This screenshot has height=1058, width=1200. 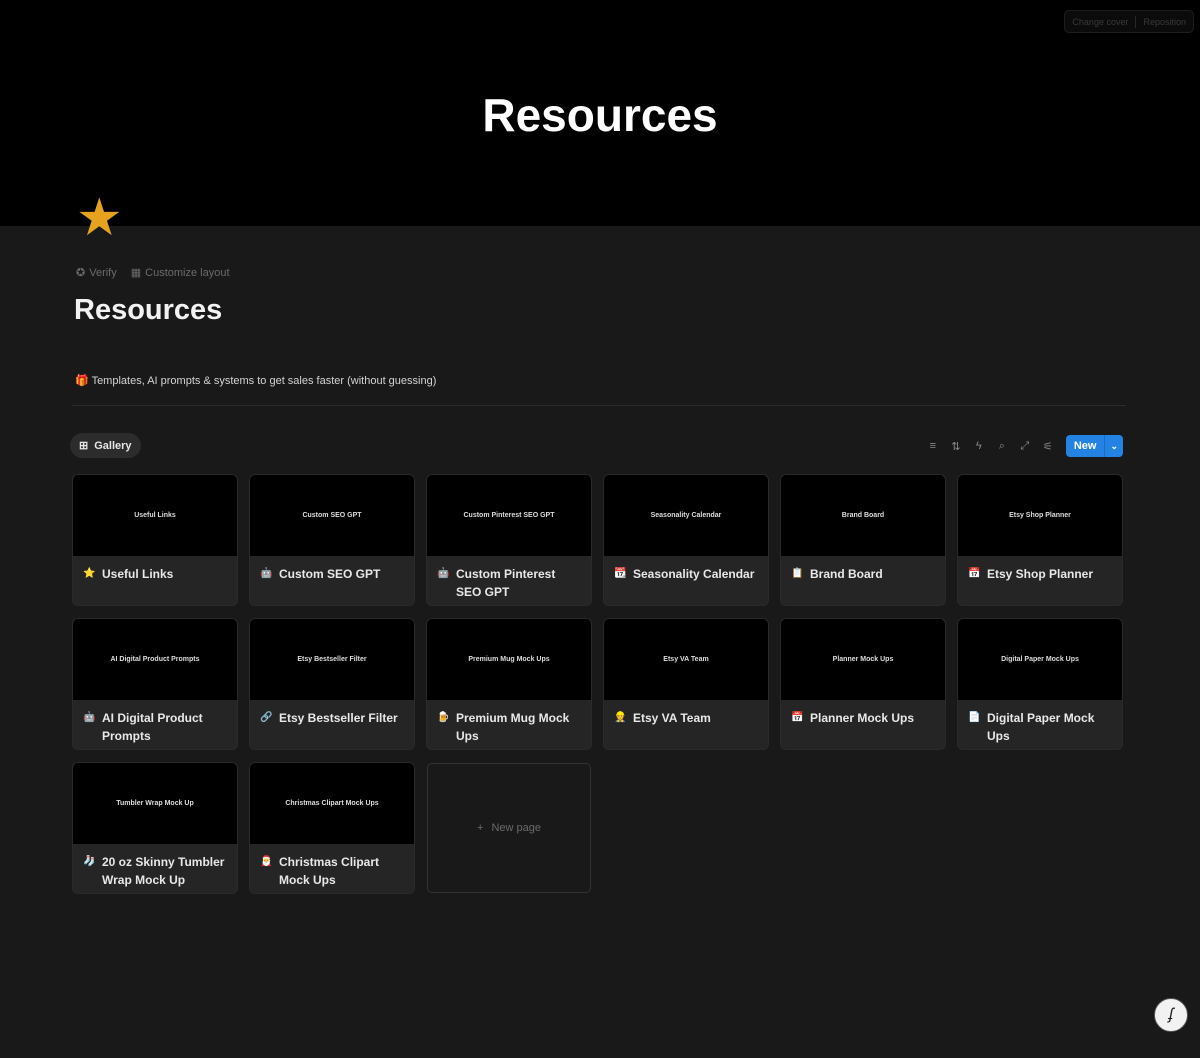 I want to click on page-emoji-icon: ⭐, so click(x=89, y=573).